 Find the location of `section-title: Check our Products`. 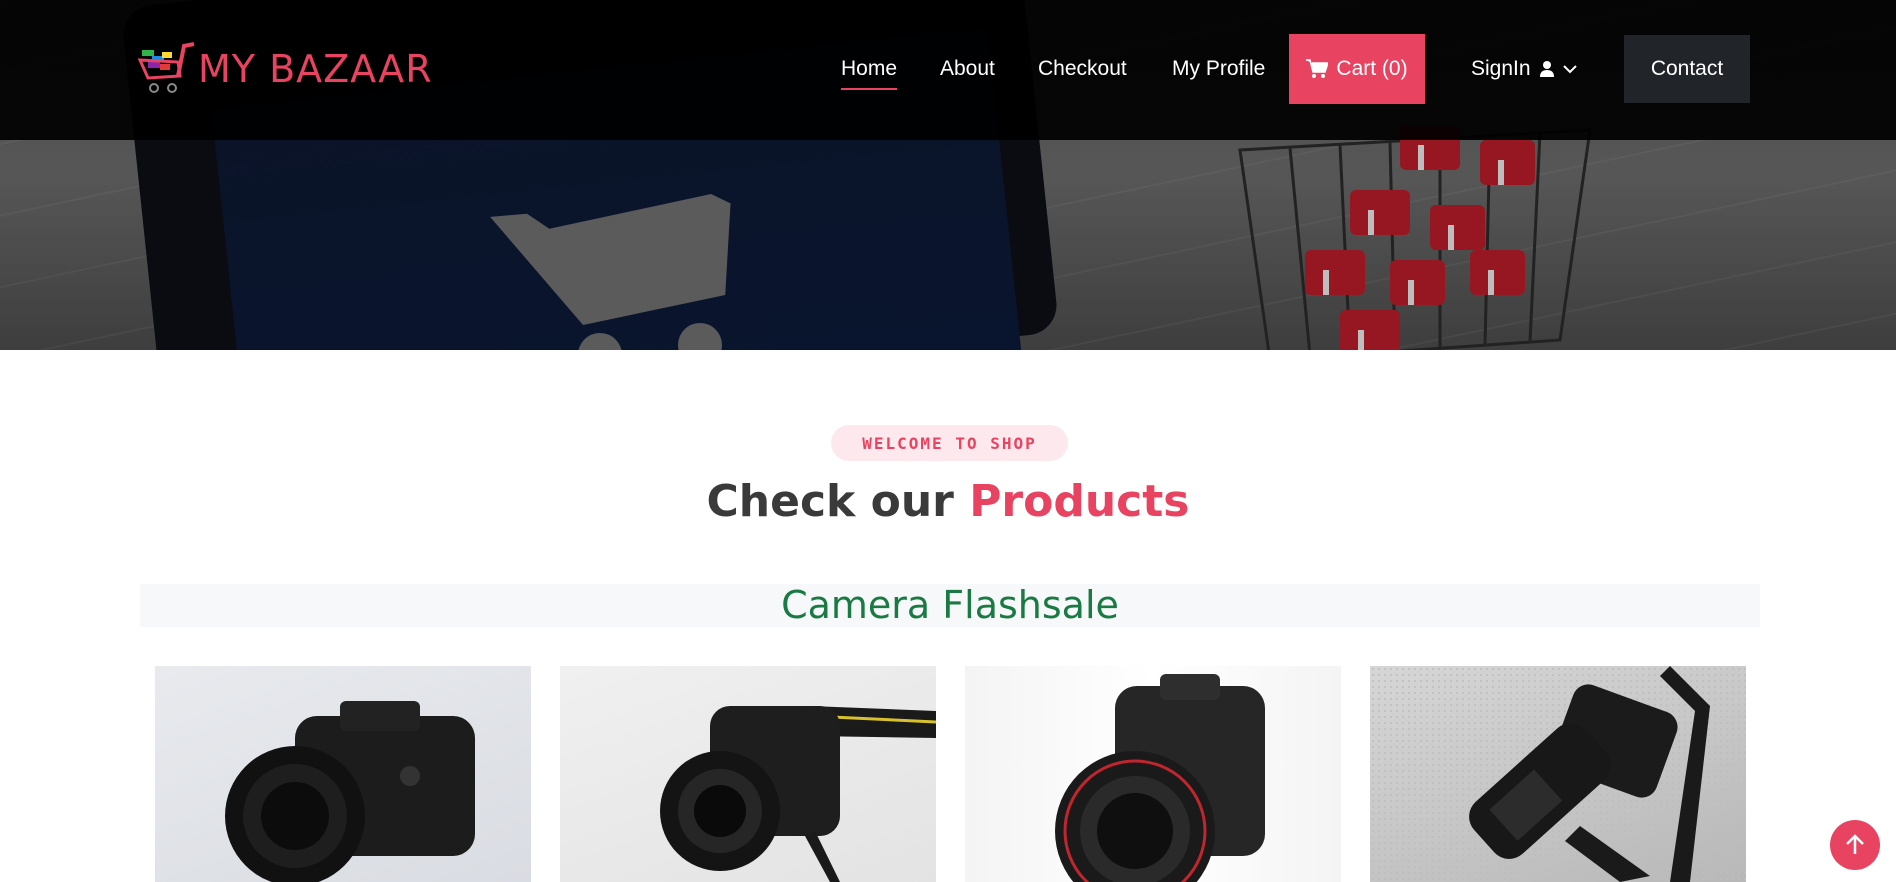

section-title: Check our Products is located at coordinates (948, 501).